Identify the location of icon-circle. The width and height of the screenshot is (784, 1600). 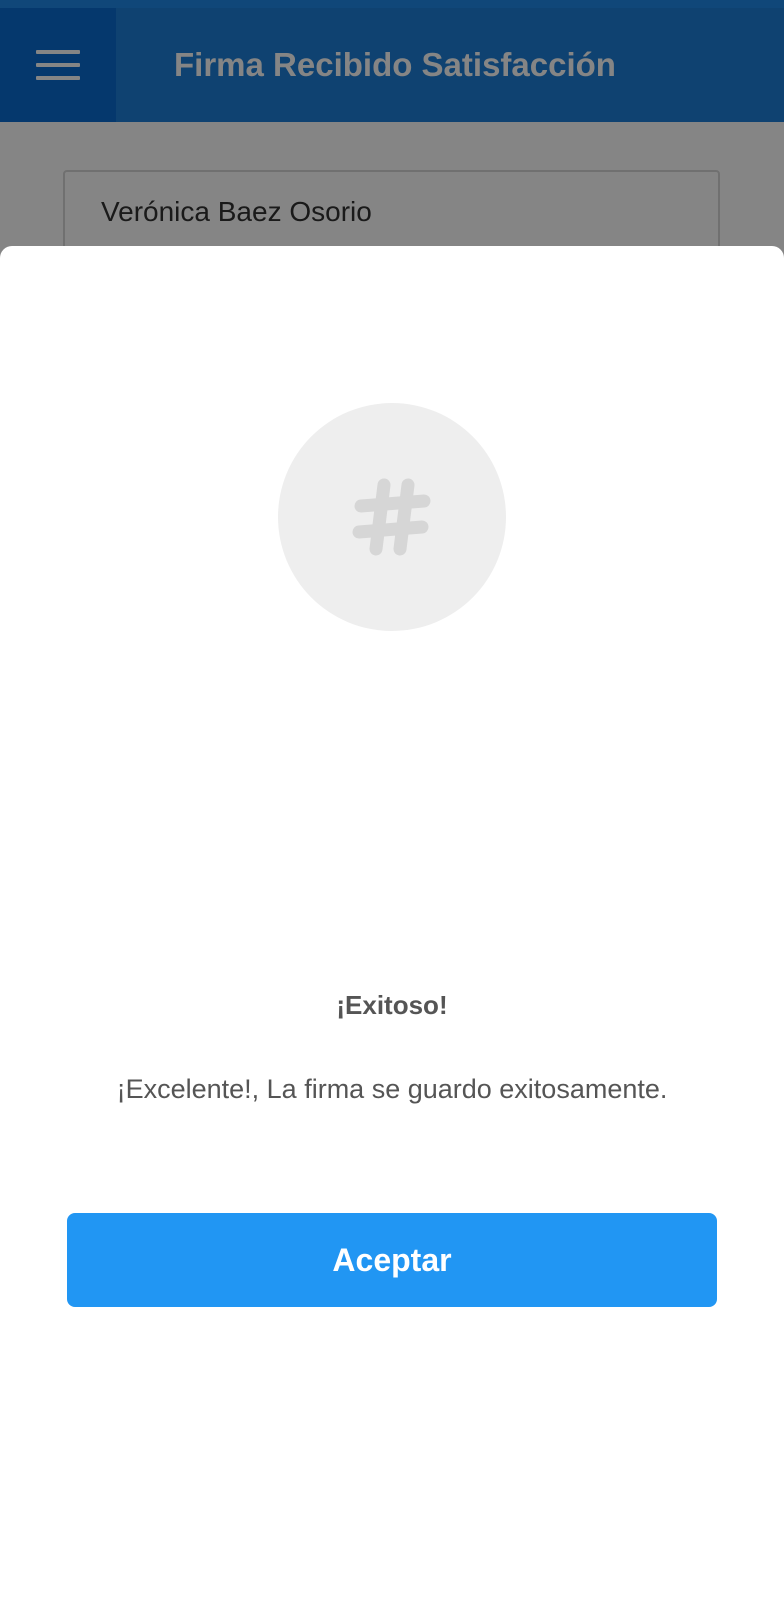
(392, 517).